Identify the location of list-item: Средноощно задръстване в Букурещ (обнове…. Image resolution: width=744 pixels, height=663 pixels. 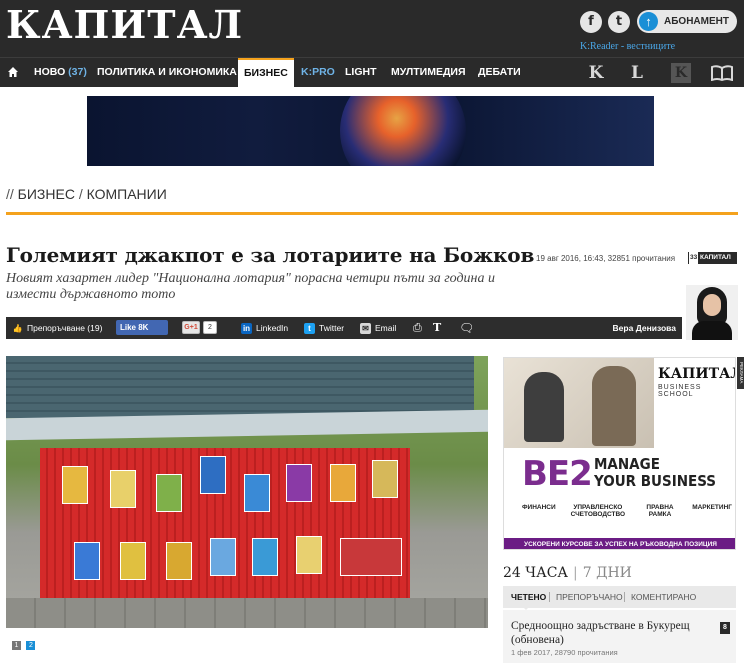
(619, 636).